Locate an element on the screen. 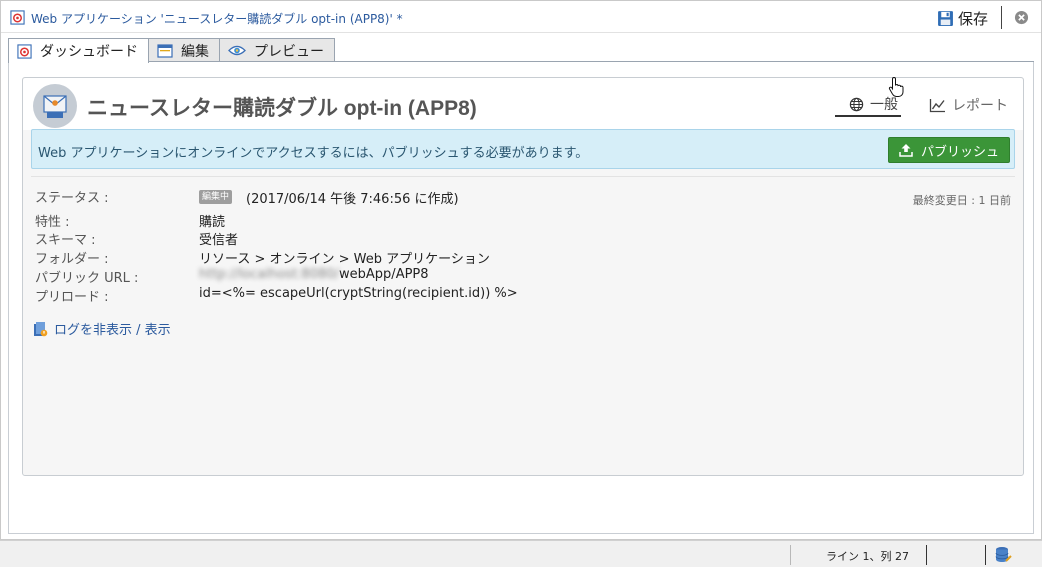 This screenshot has width=1042, height=567. save-label: 保存 is located at coordinates (973, 18).